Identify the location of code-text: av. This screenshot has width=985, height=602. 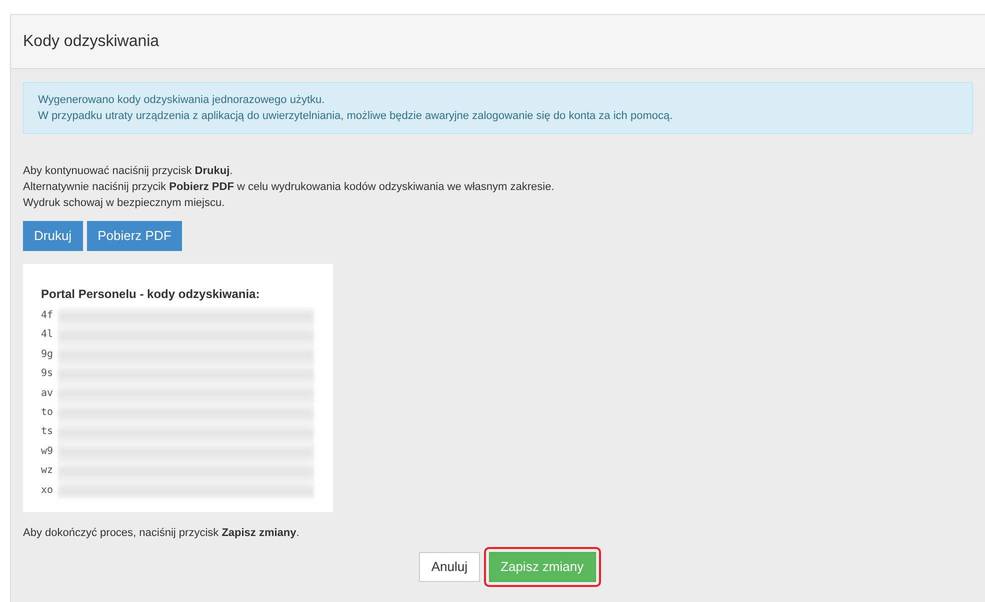
(47, 393).